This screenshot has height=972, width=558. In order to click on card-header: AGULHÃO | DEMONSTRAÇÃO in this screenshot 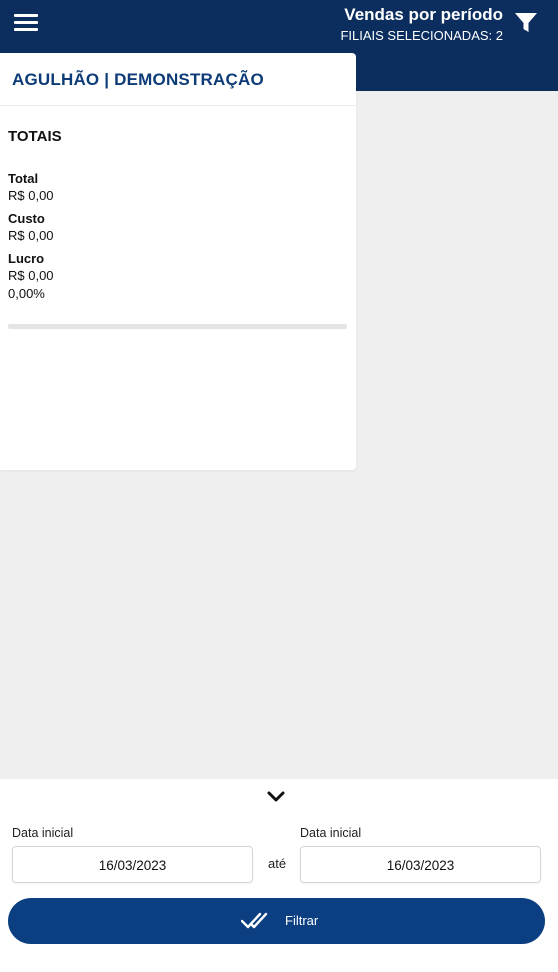, I will do `click(178, 79)`.